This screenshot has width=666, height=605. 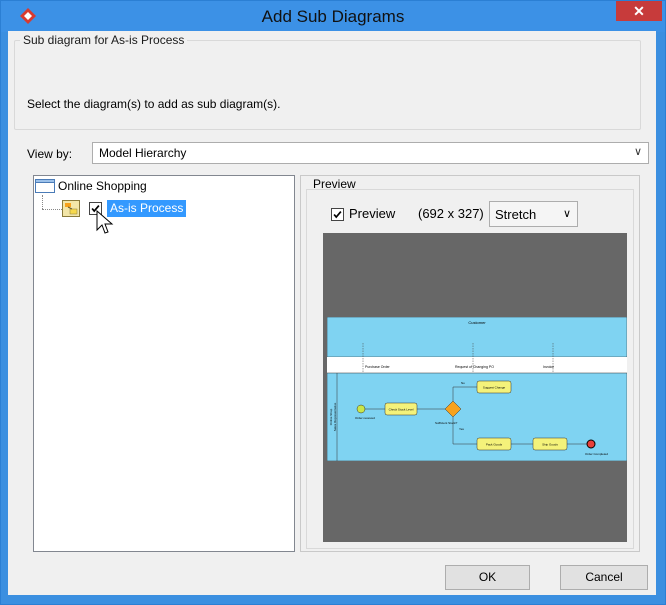 I want to click on message-label: Request of Changing PO, so click(x=474, y=367).